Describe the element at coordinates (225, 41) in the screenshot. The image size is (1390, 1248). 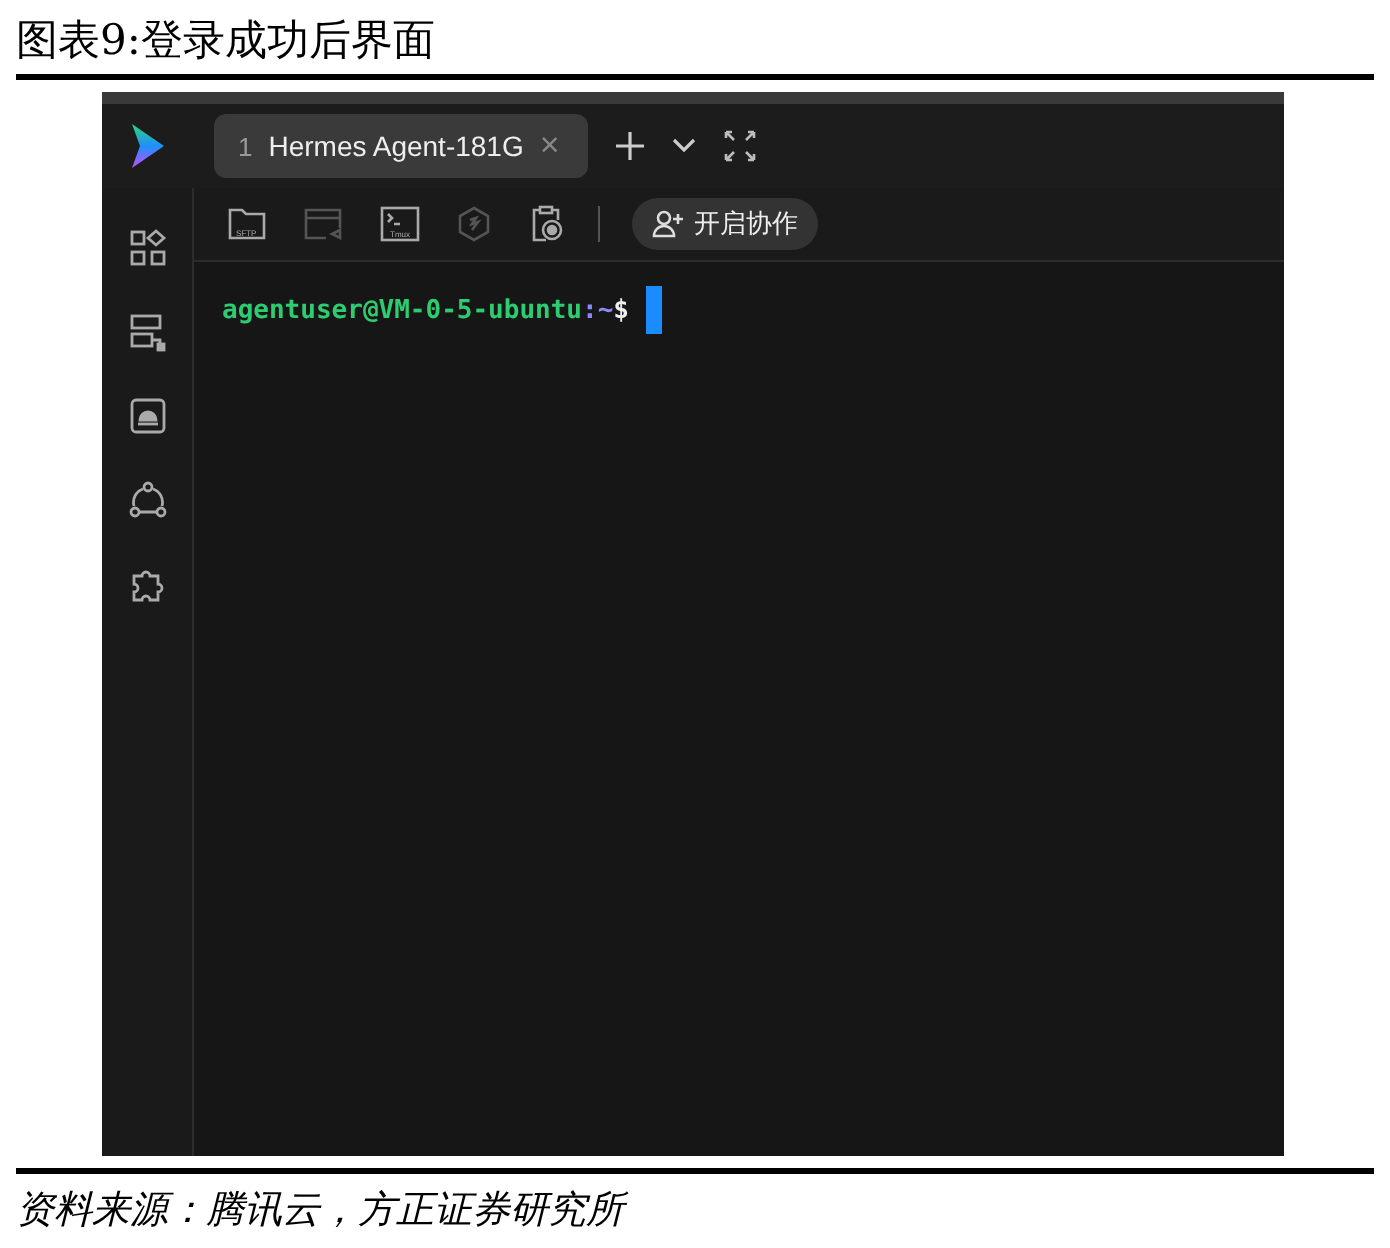
I see `figure-title: 图表9:登录成功后界面` at that location.